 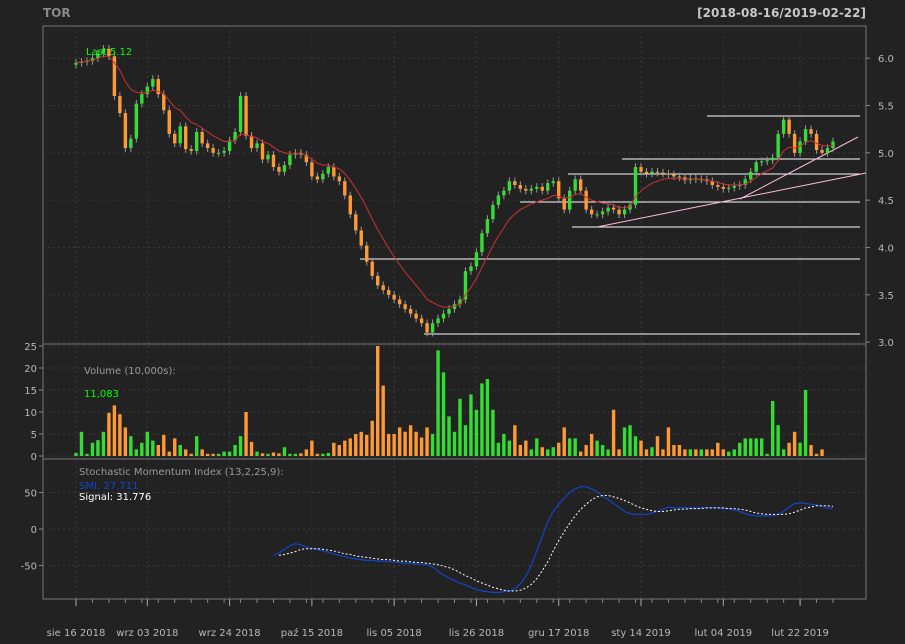 I want to click on volume-tick-label: 20, so click(x=30, y=369).